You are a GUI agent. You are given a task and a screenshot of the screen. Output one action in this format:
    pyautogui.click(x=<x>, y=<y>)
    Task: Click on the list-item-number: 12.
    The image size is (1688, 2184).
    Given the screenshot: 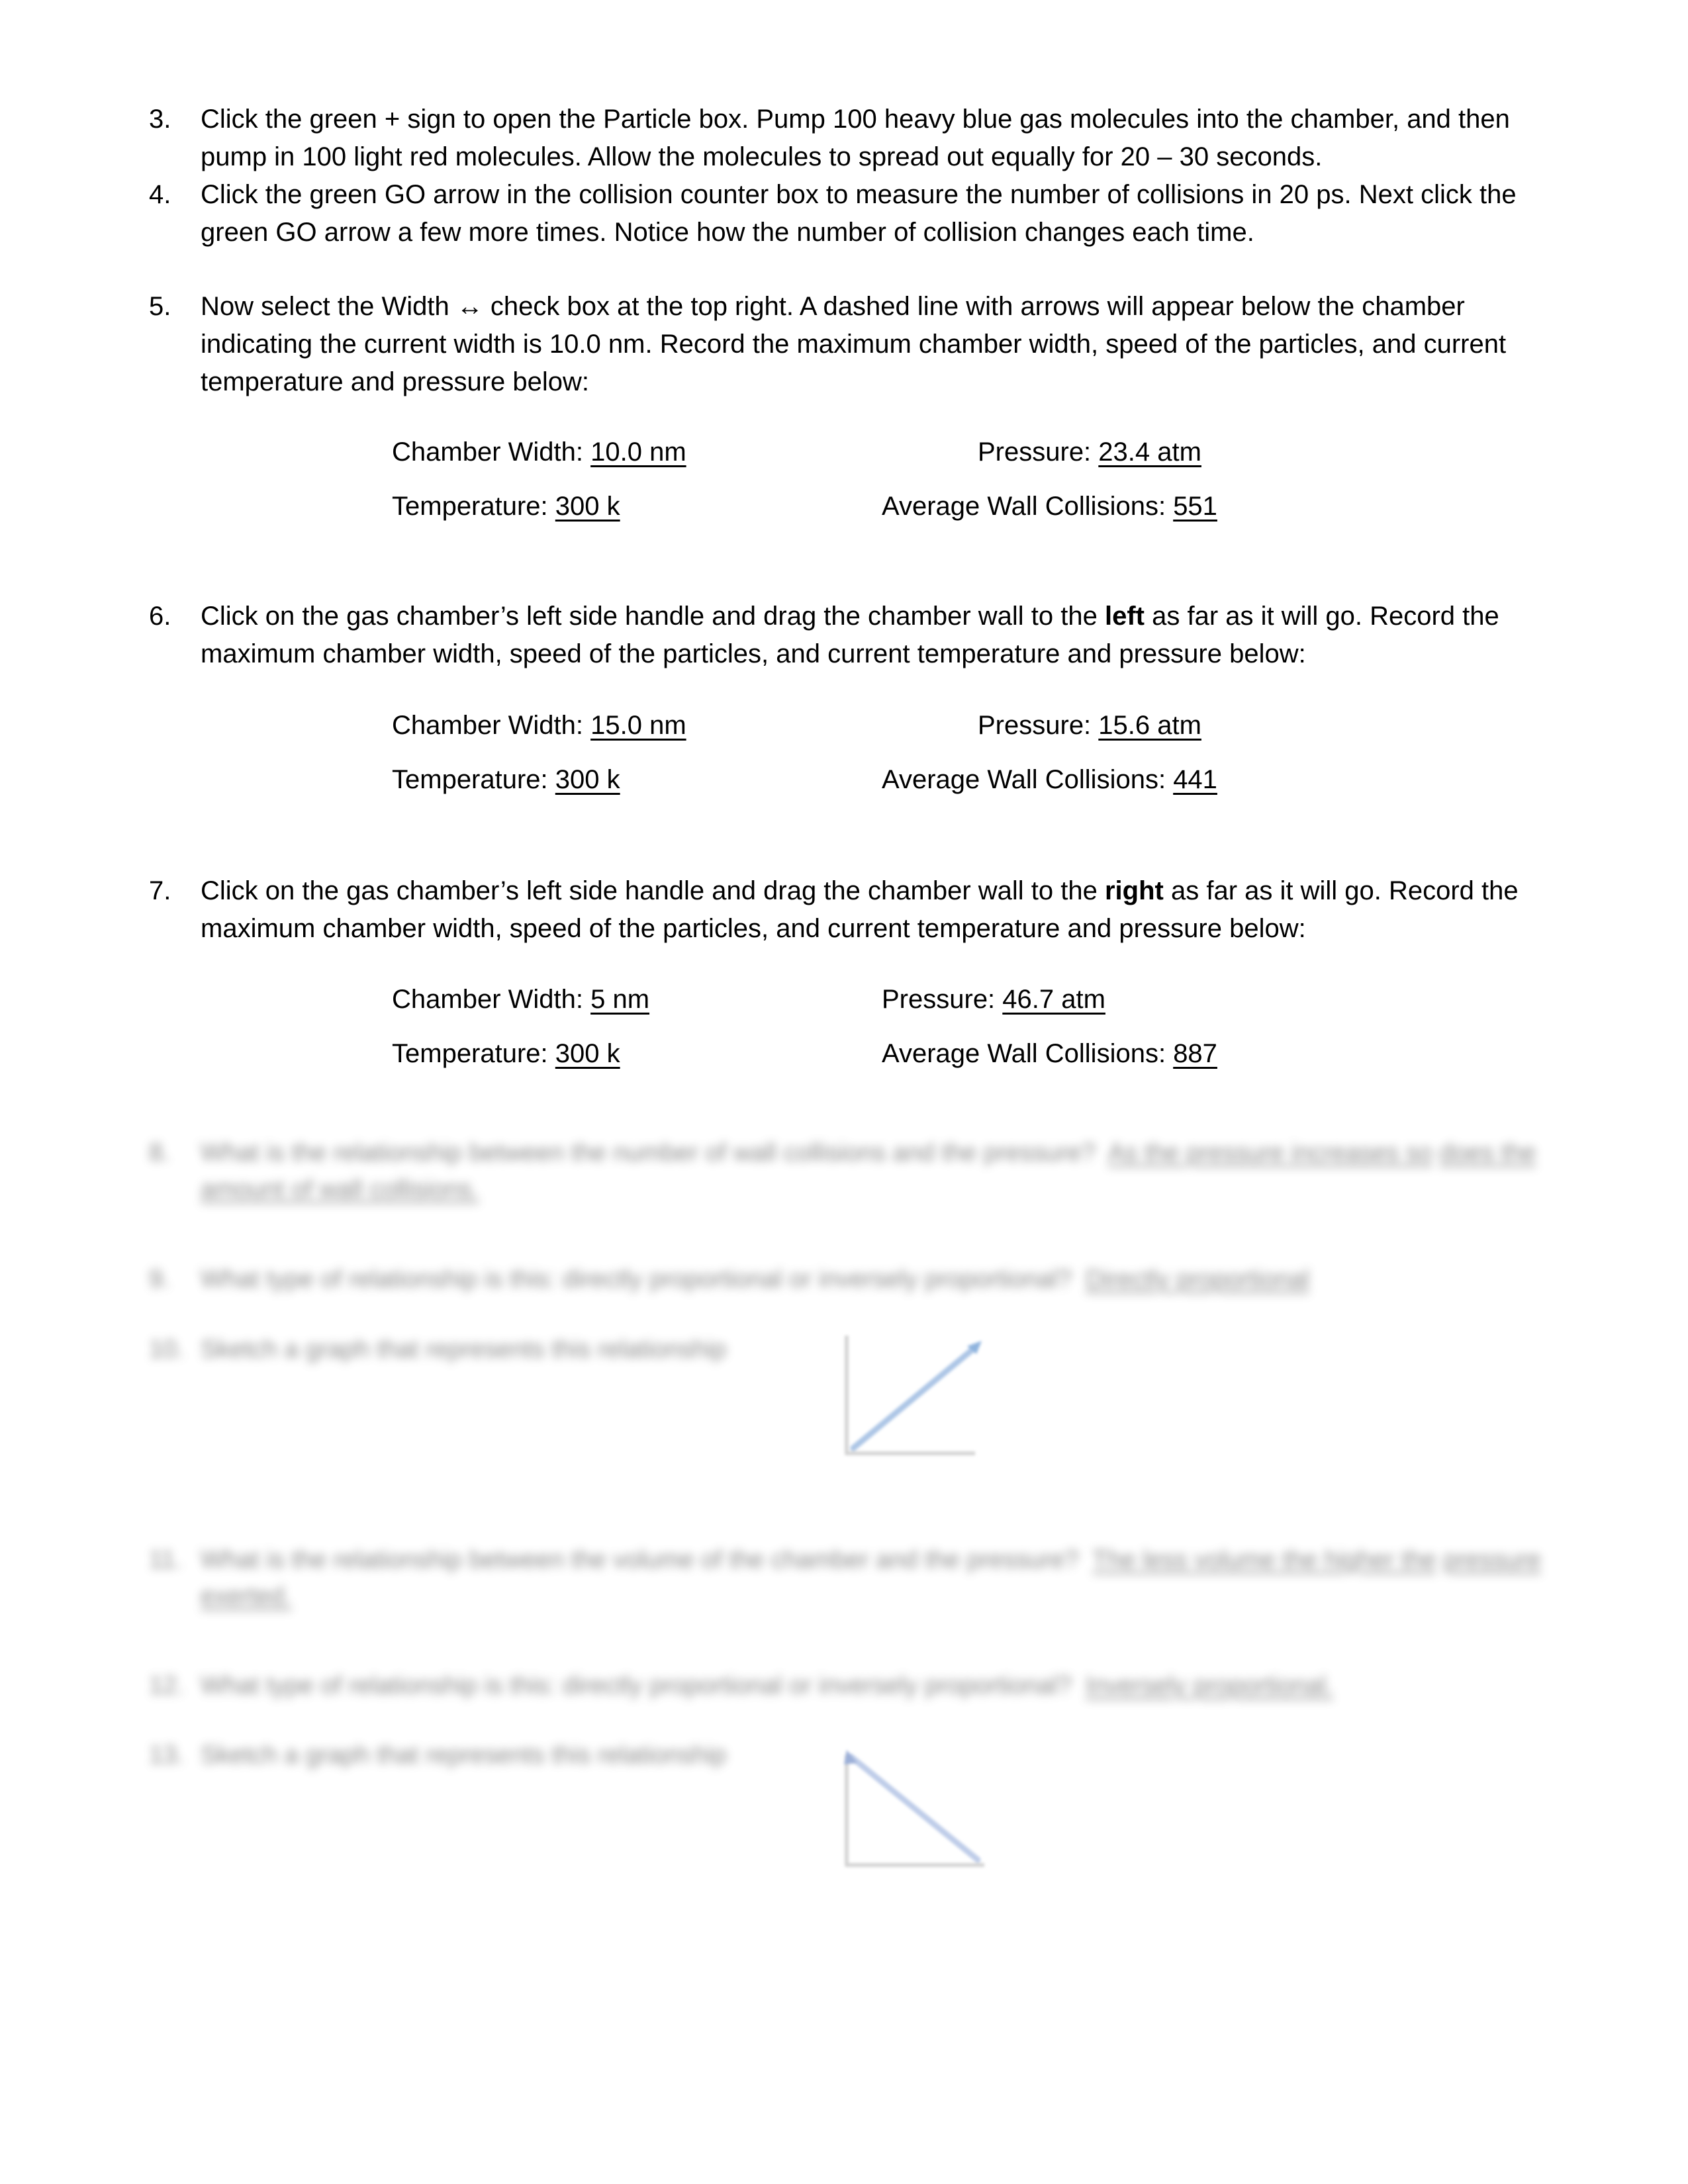 What is the action you would take?
    pyautogui.click(x=166, y=1686)
    